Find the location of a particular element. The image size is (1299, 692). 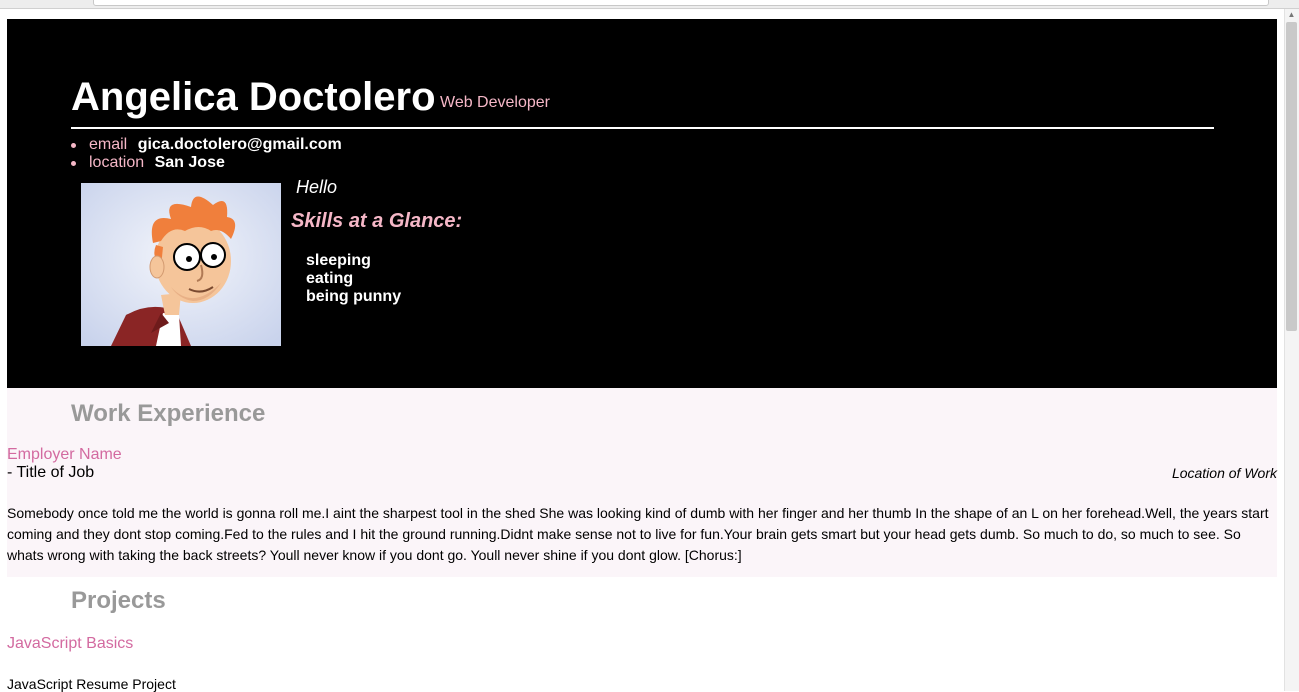

section-title: Projects is located at coordinates (118, 600).